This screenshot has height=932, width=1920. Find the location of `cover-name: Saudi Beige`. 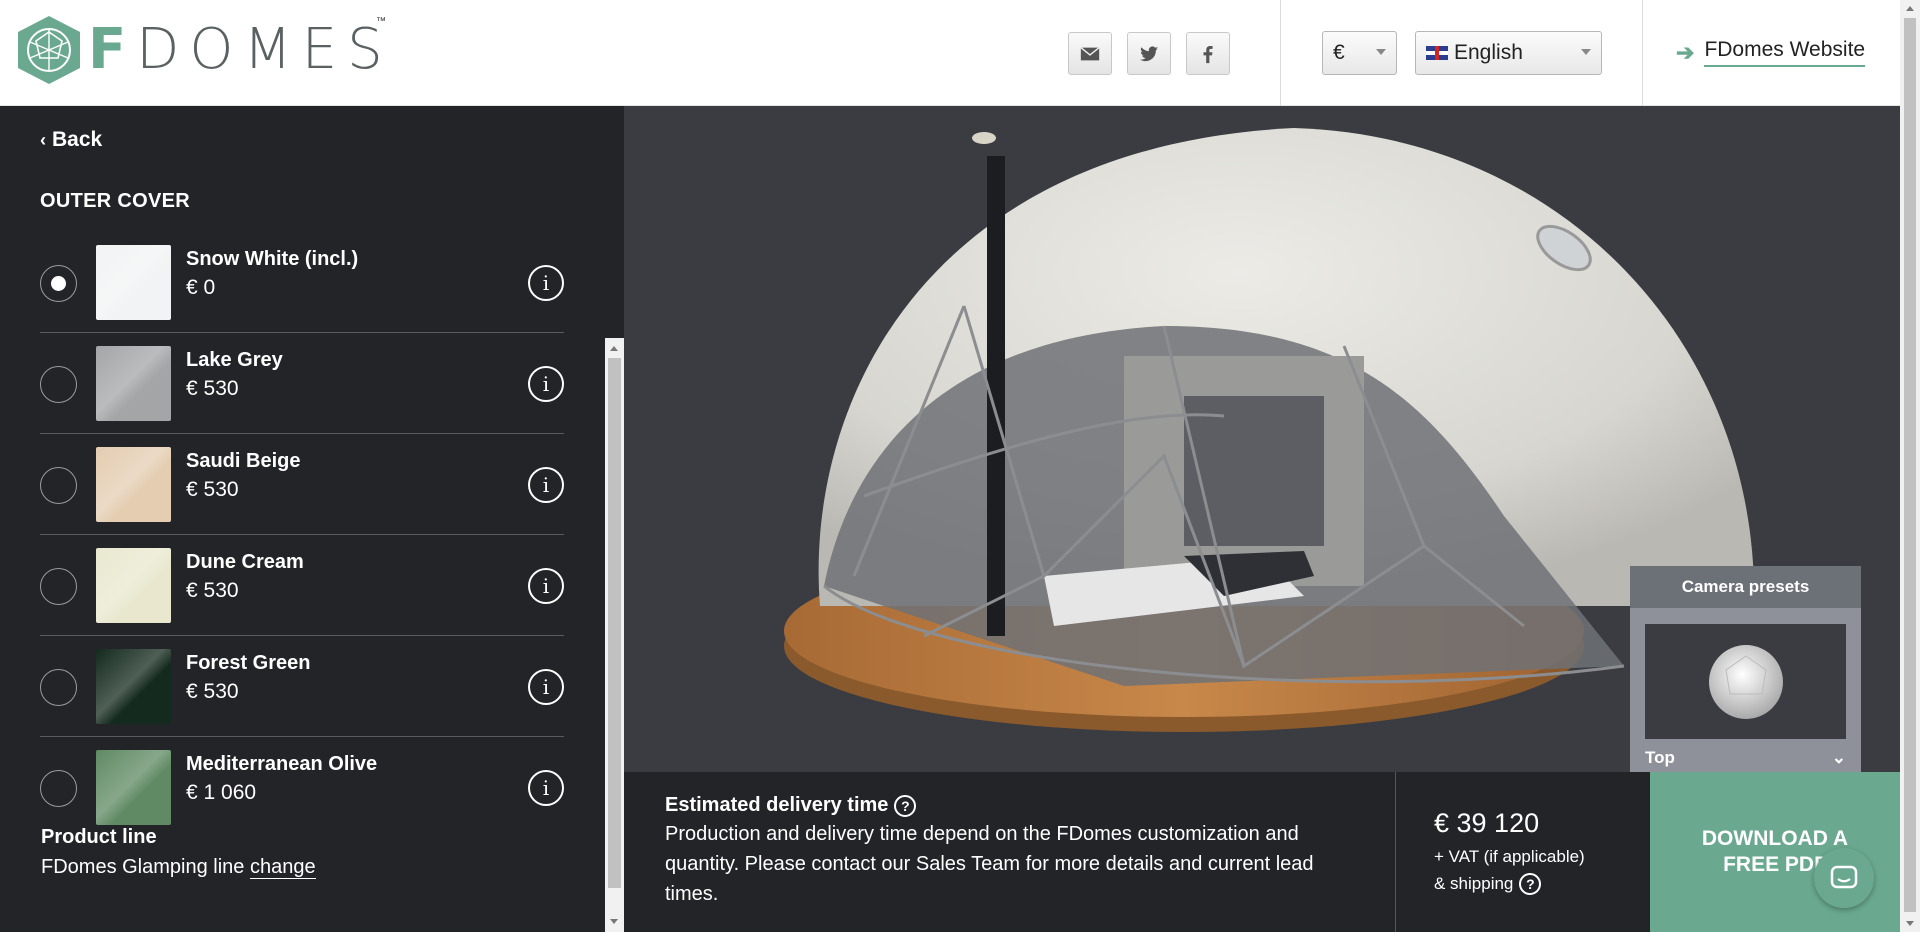

cover-name: Saudi Beige is located at coordinates (243, 461).